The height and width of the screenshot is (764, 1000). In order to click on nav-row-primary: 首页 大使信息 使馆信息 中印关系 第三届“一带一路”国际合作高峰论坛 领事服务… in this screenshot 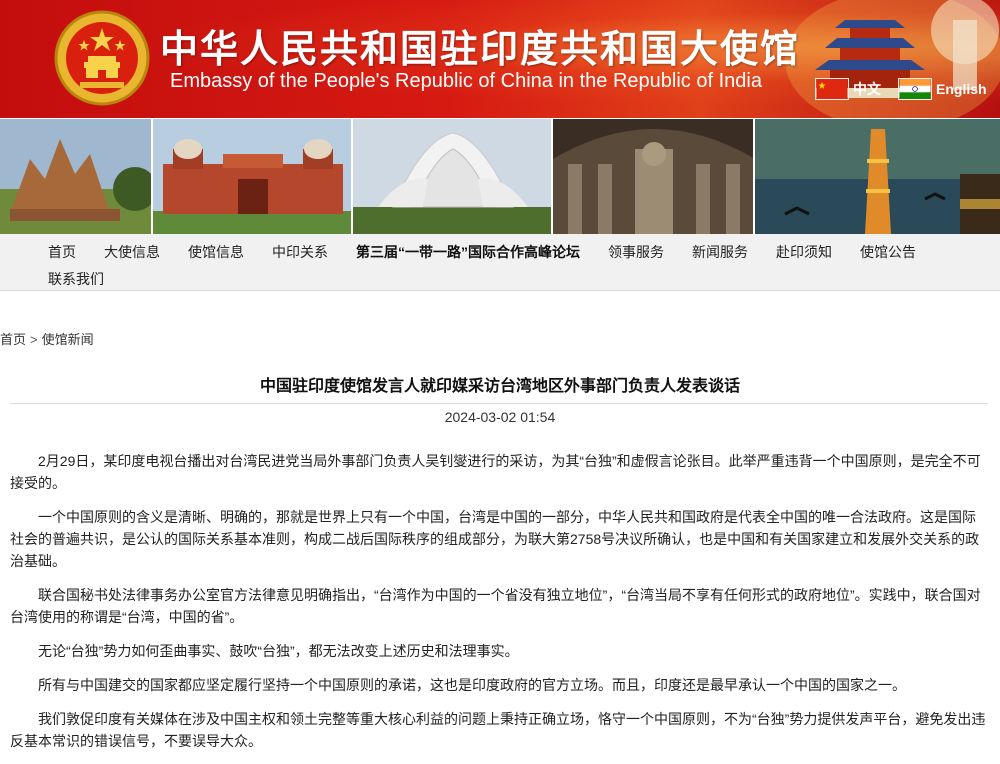, I will do `click(496, 252)`.